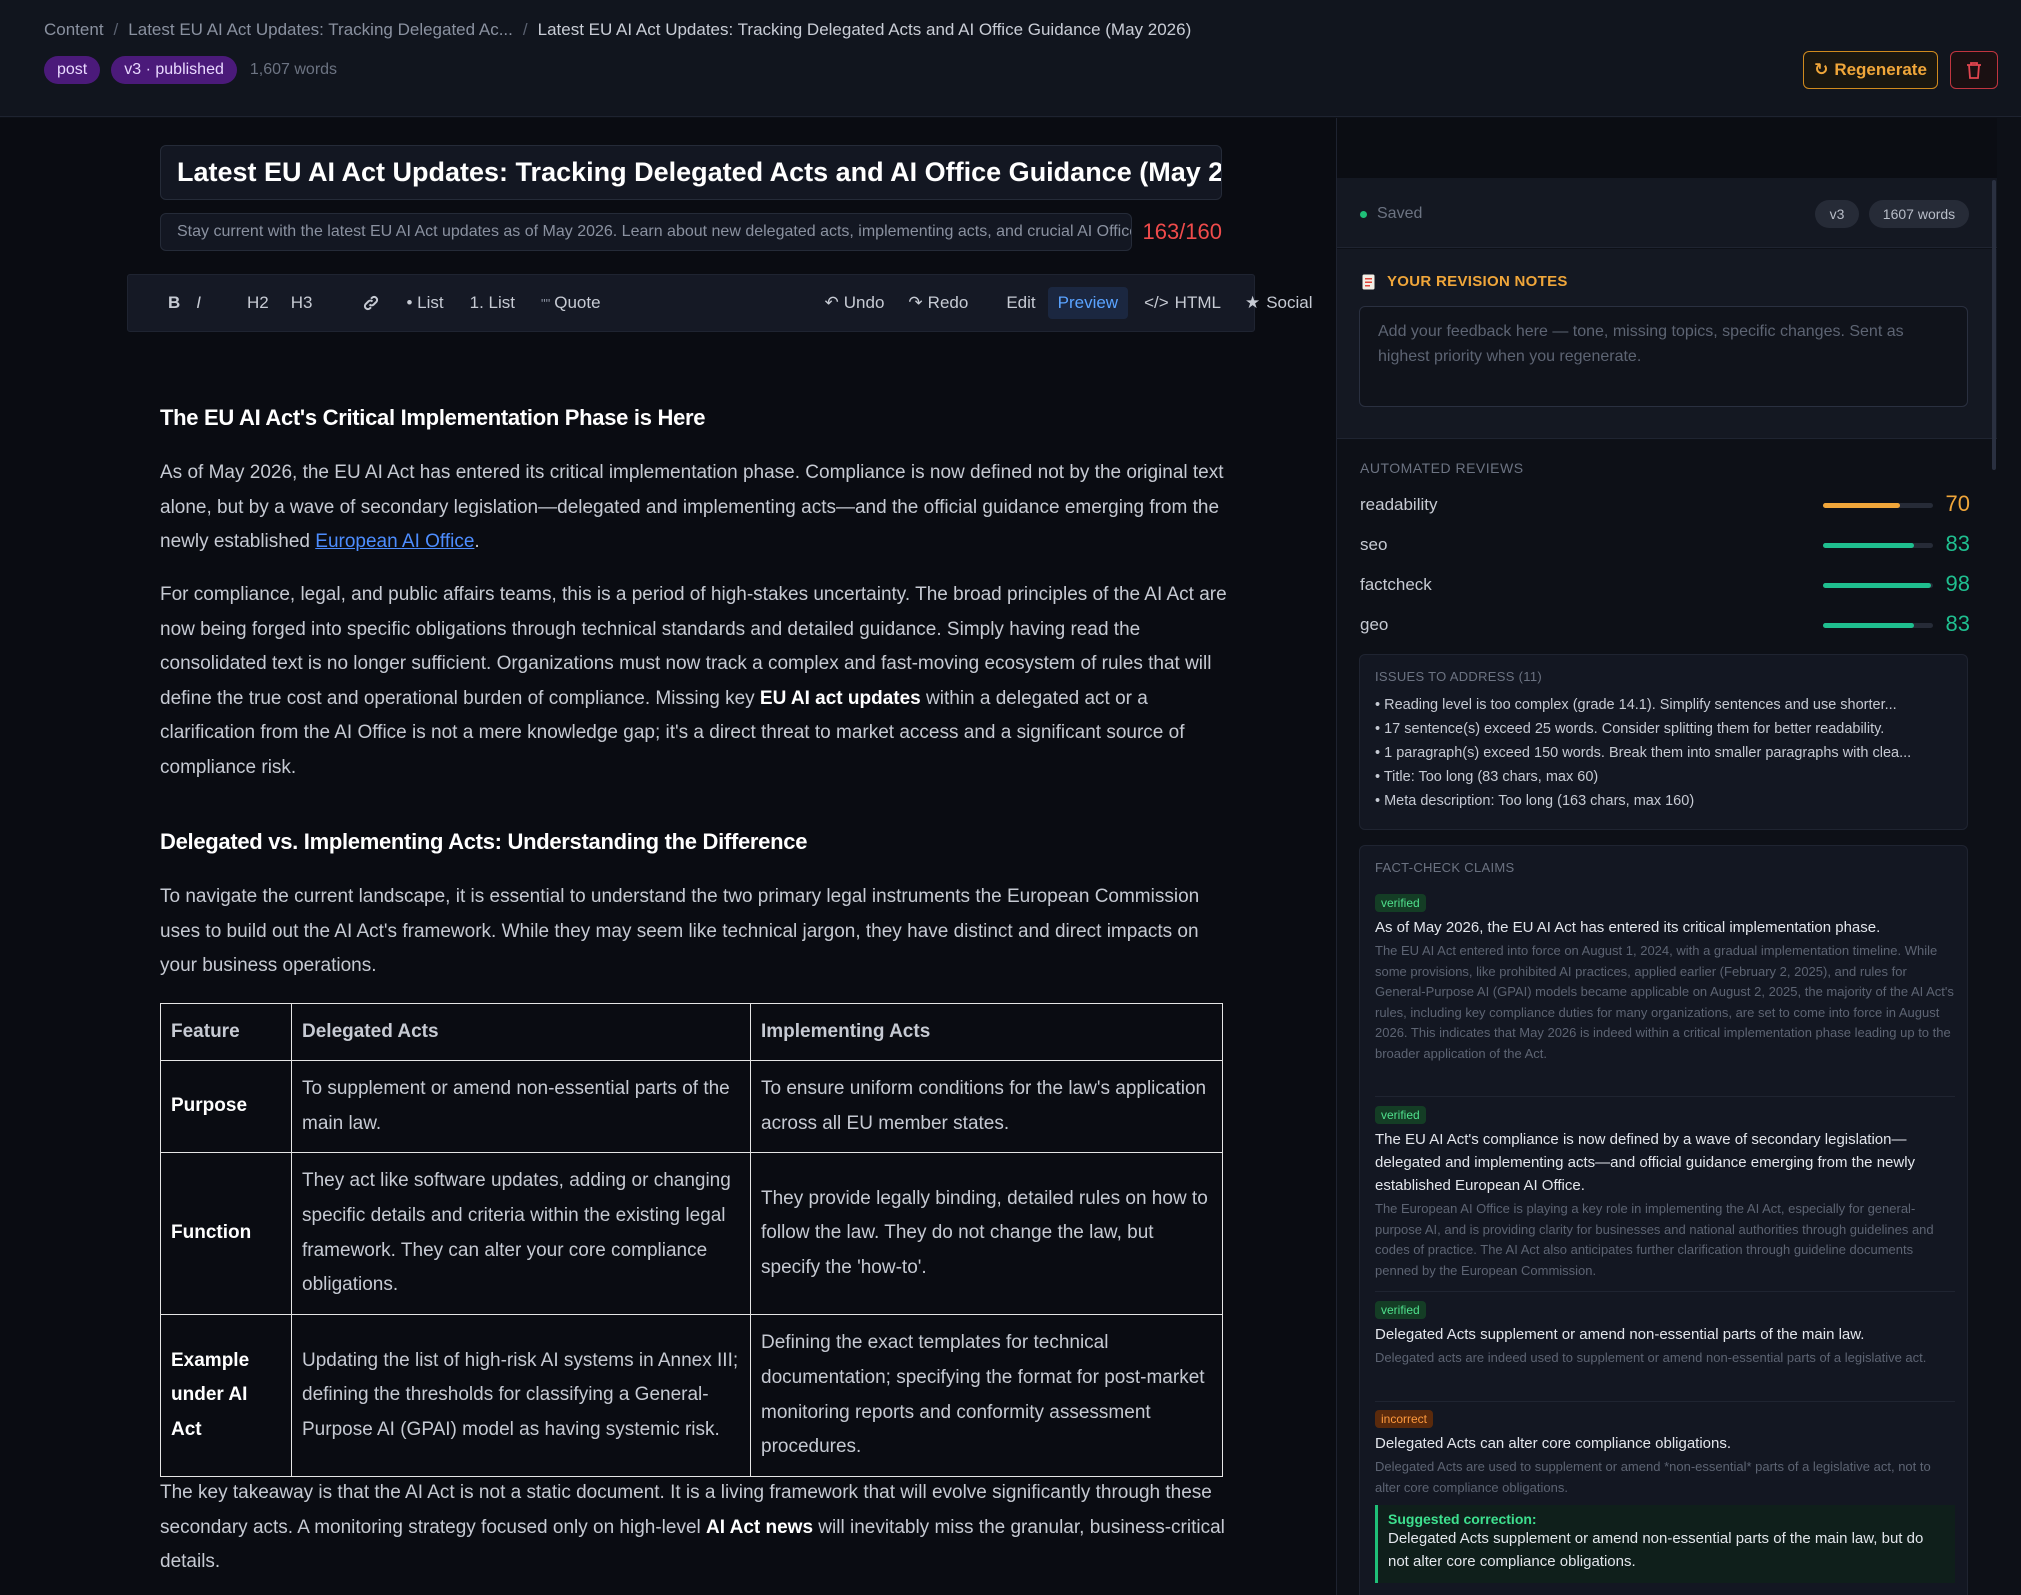  I want to click on link-icon, so click(371, 303).